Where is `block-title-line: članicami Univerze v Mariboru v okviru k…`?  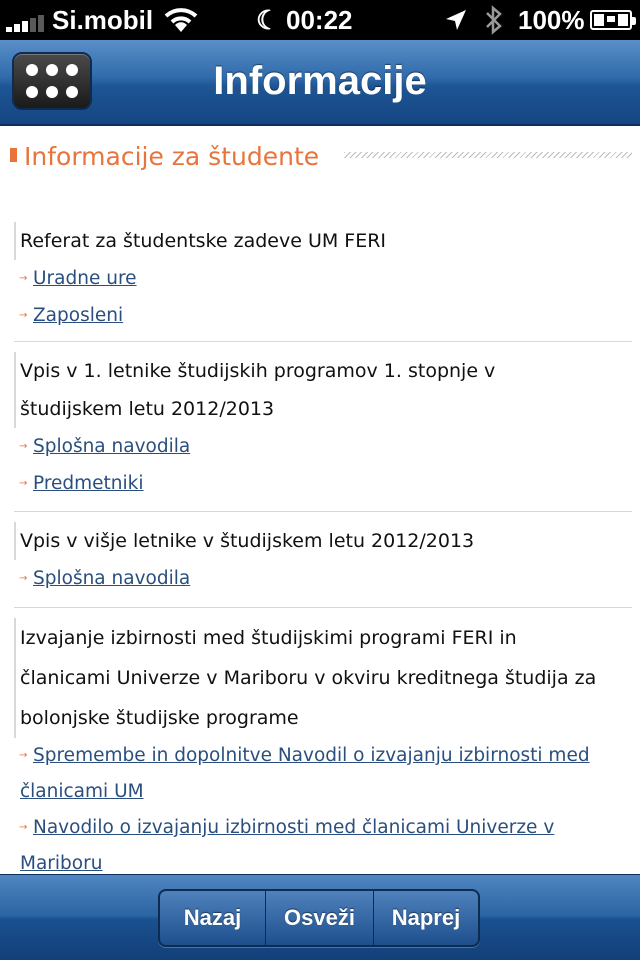 block-title-line: članicami Univerze v Mariboru v okviru k… is located at coordinates (308, 678).